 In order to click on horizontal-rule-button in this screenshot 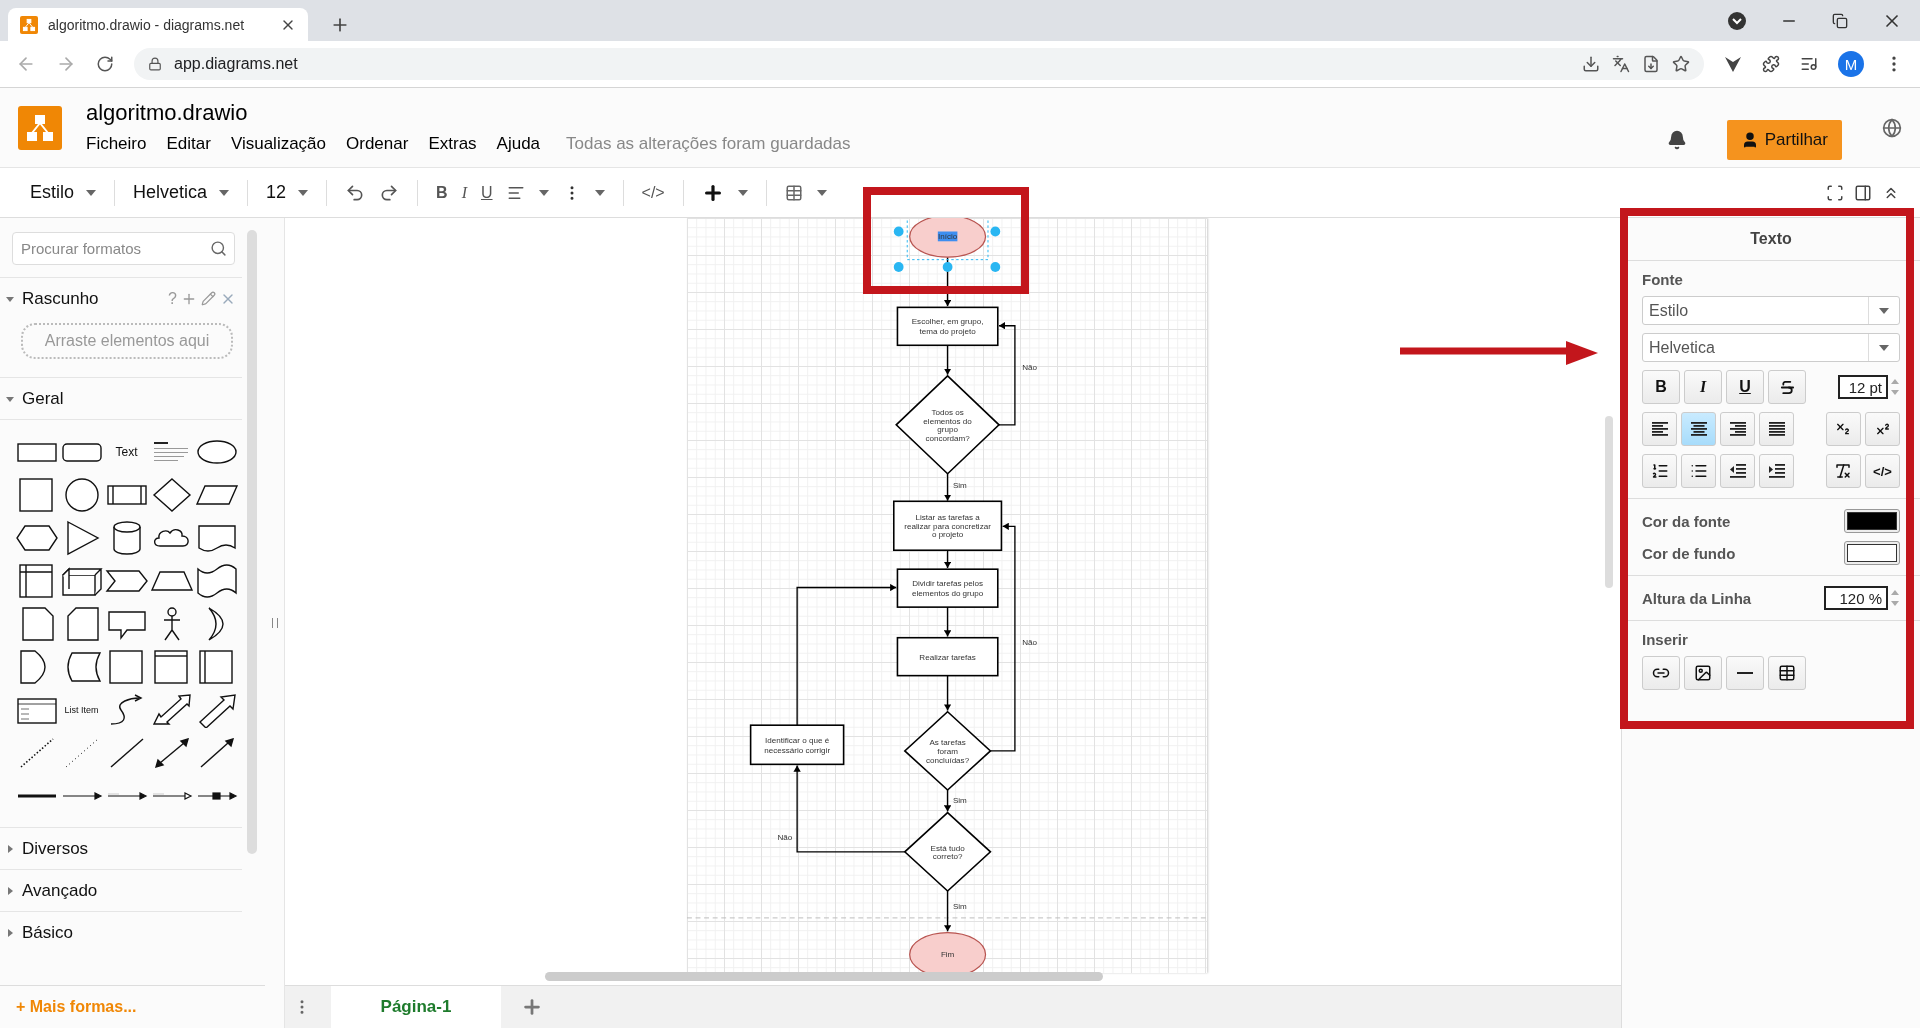, I will do `click(1745, 673)`.